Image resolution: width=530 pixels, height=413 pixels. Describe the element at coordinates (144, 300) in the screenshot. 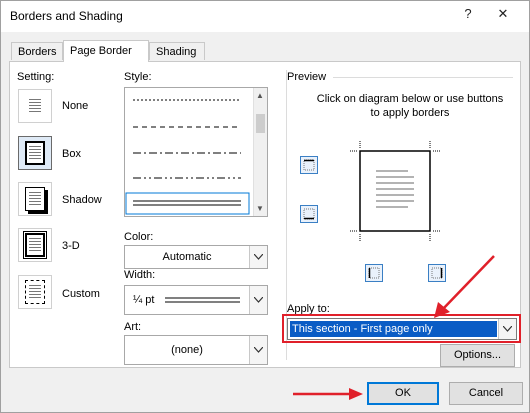

I see `width-value: ¼ pt` at that location.